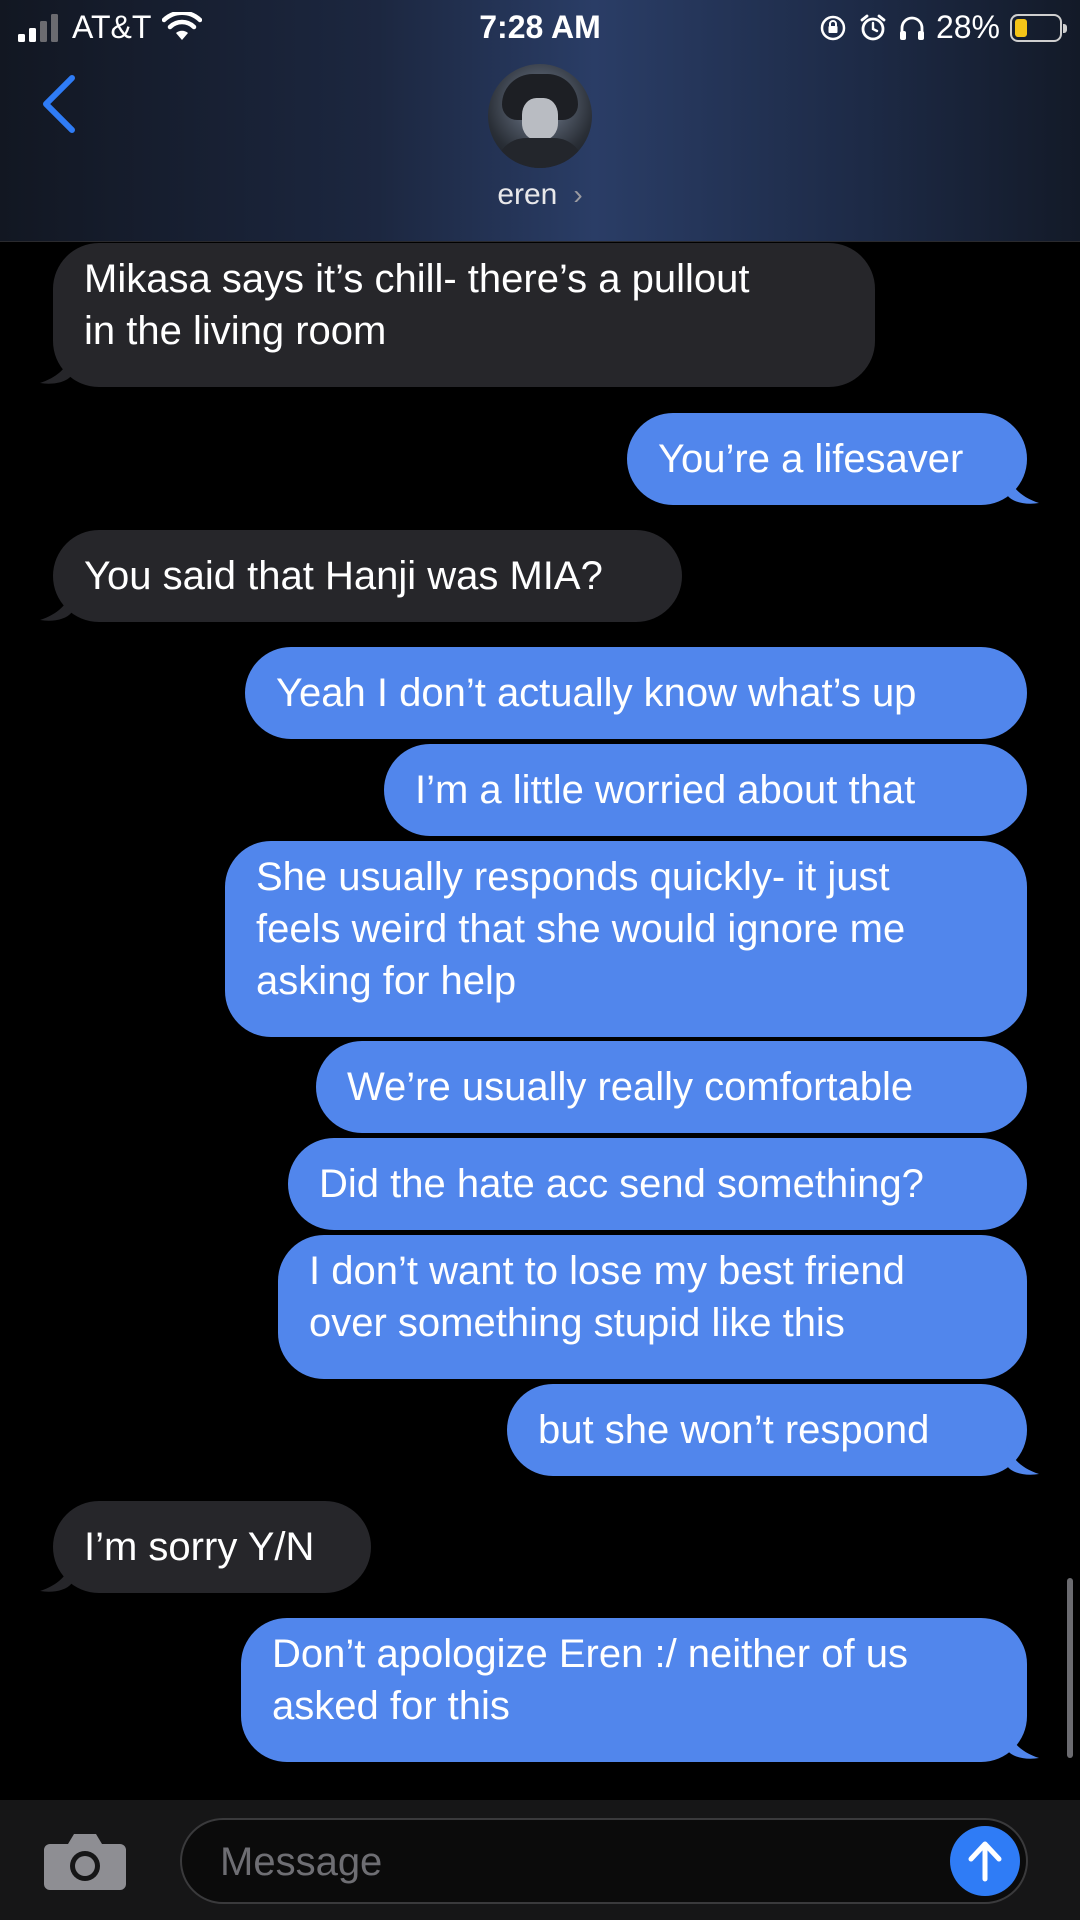 Image resolution: width=1080 pixels, height=1920 pixels. I want to click on message-bubble-incoming: I’m sorry Y/N, so click(212, 1547).